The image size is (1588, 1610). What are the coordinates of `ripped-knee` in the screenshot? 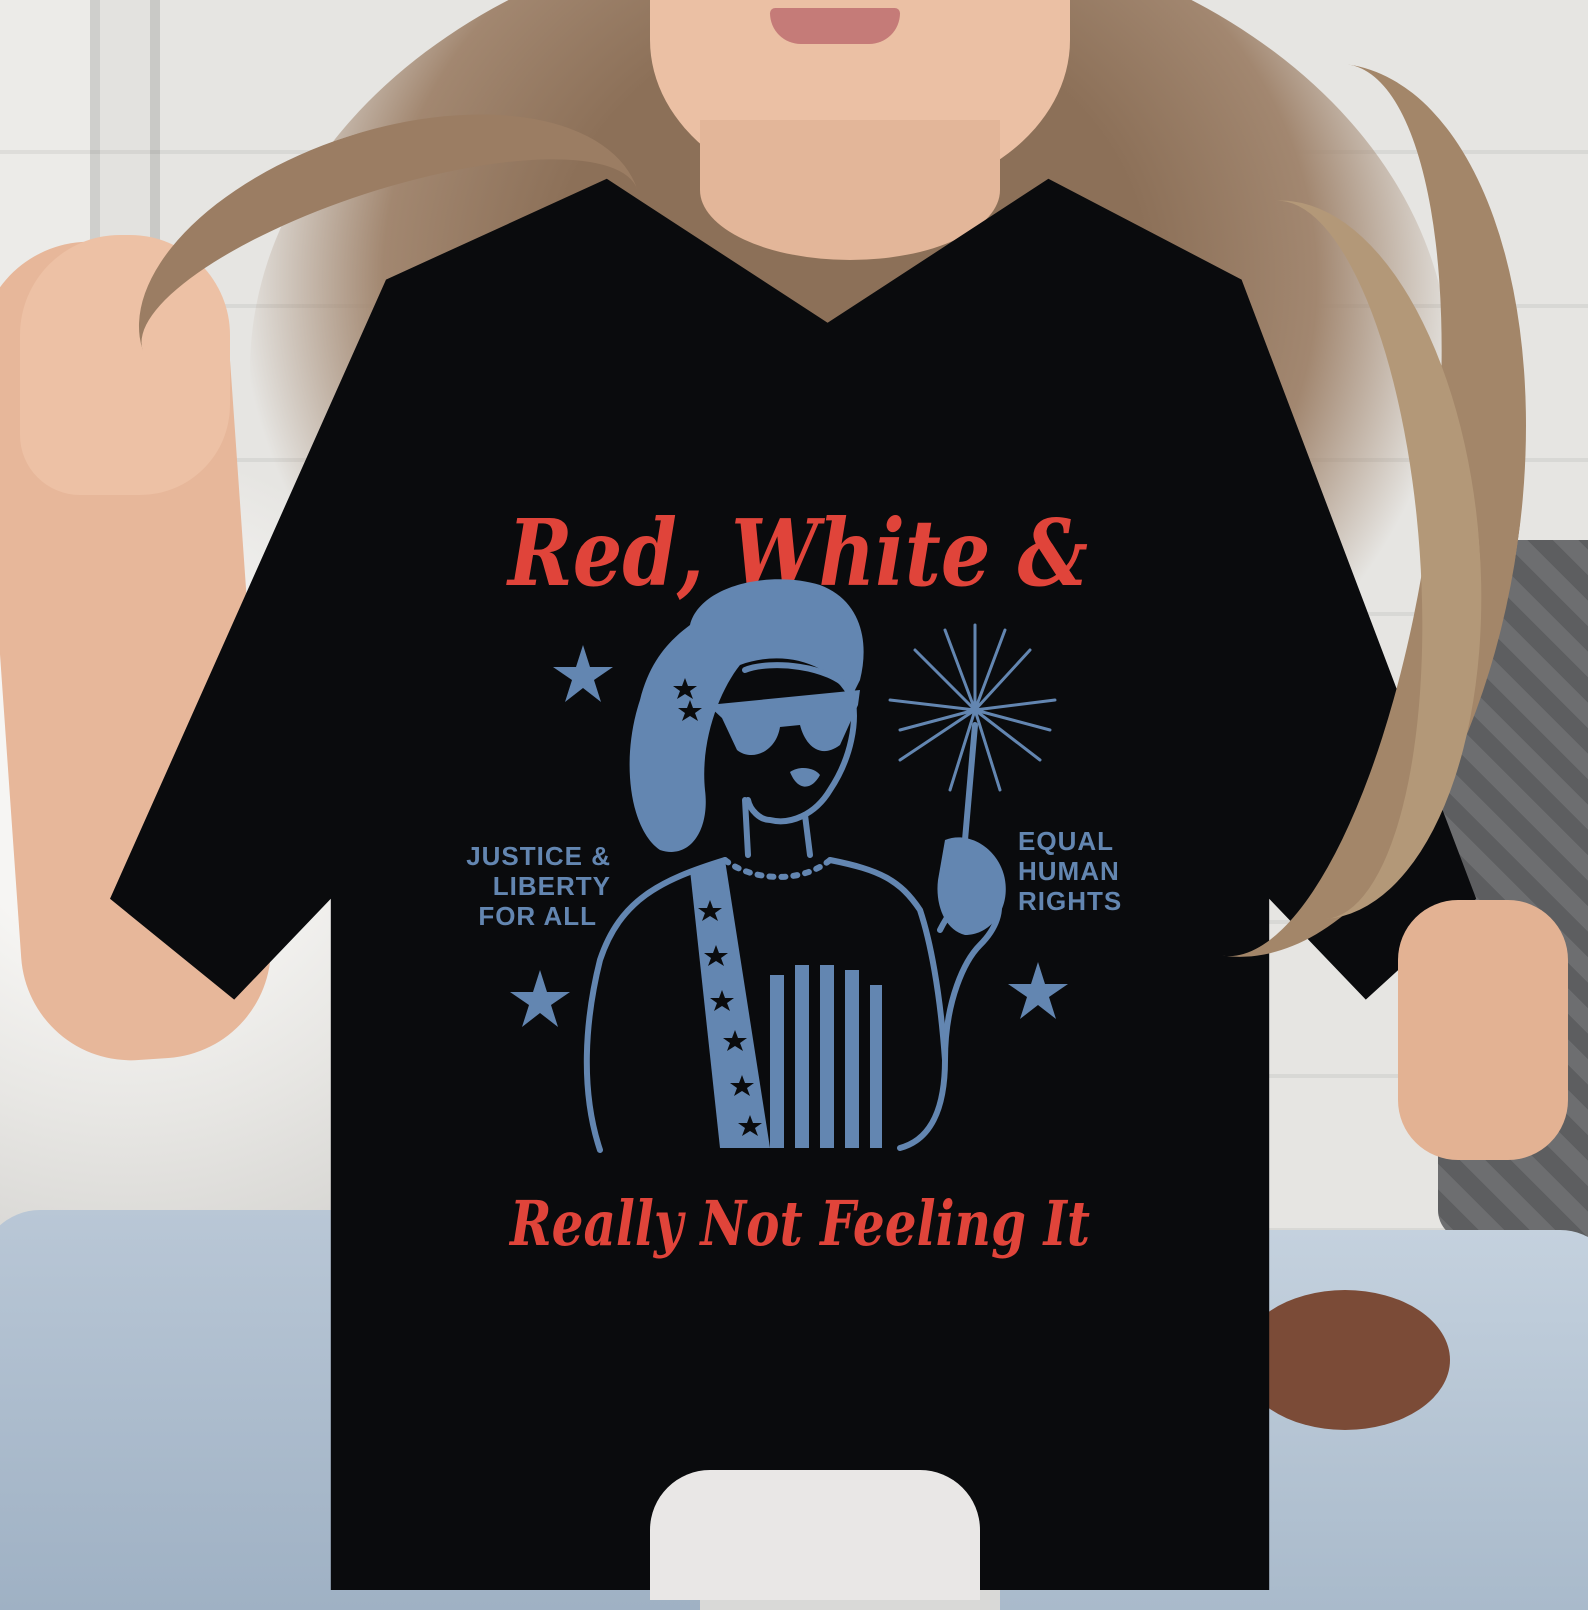 It's located at (1345, 1360).